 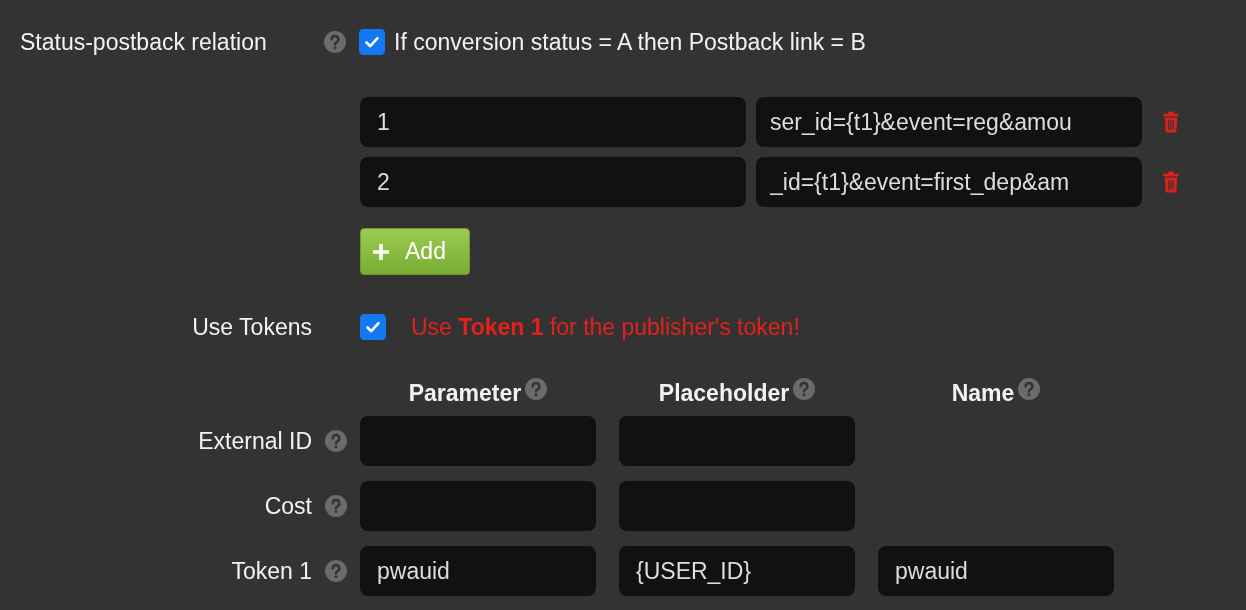 I want to click on input-field: 1, so click(x=553, y=122).